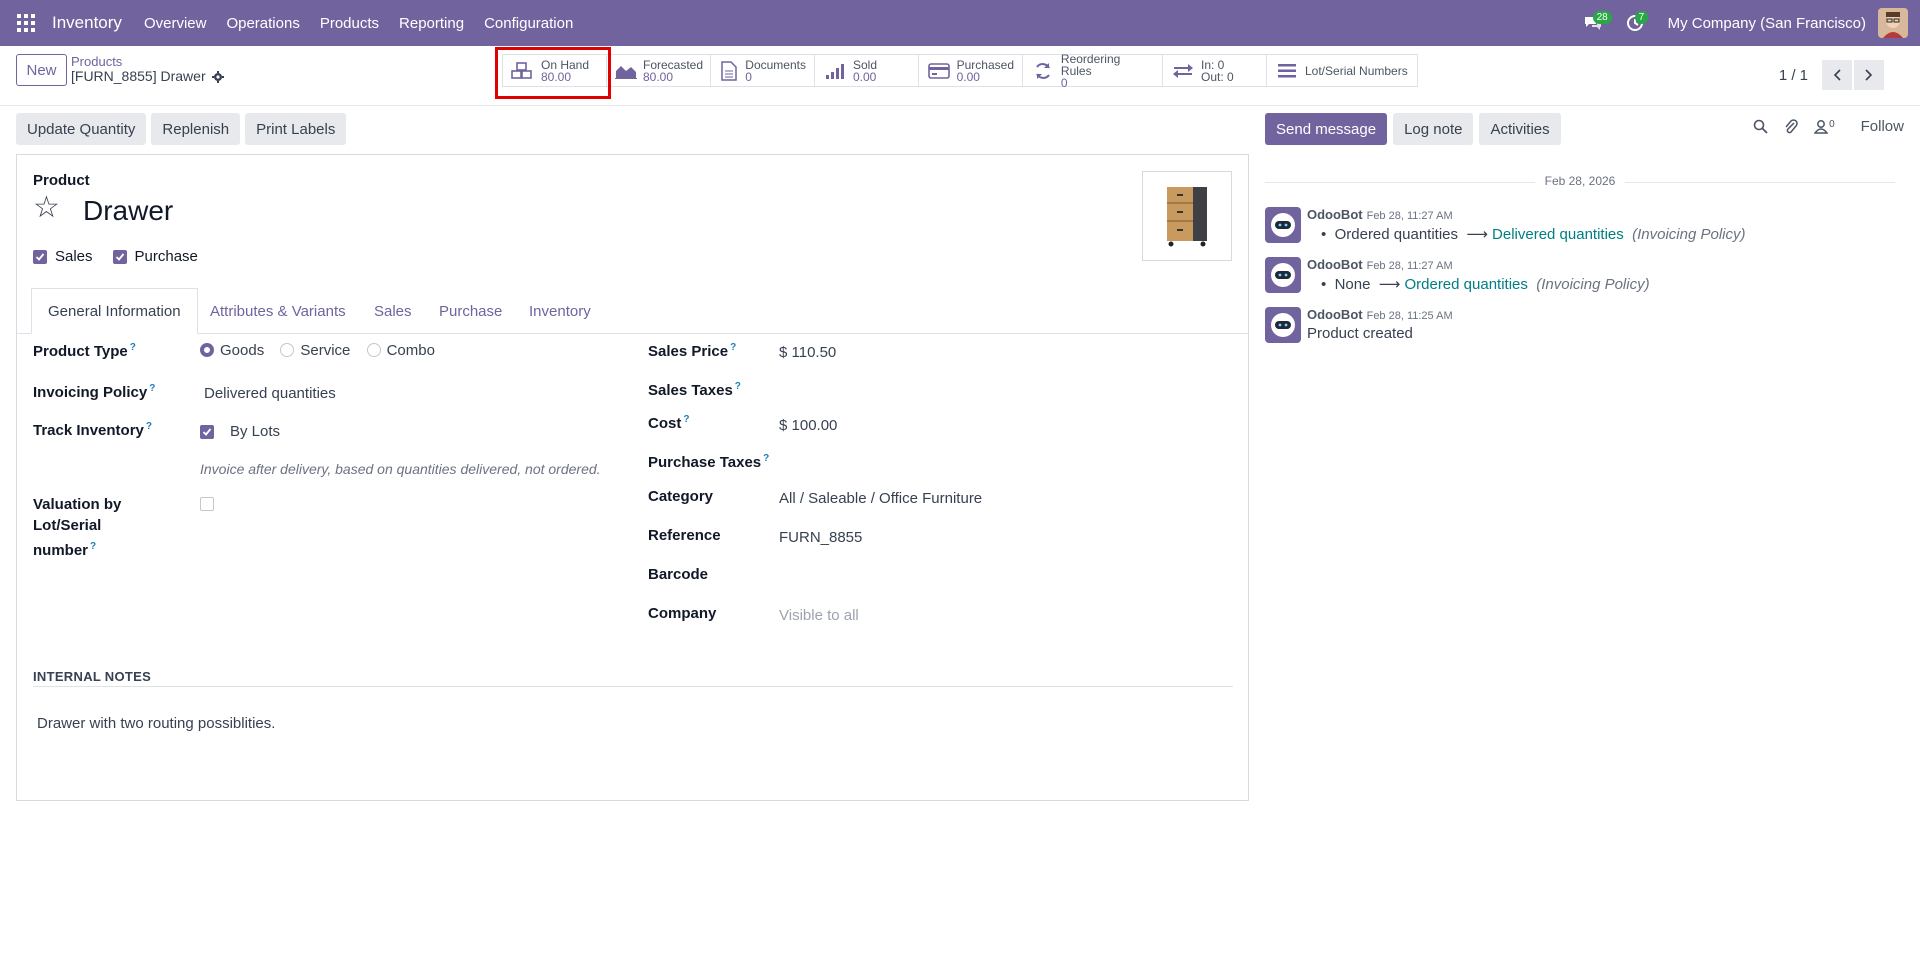 The width and height of the screenshot is (1920, 961). I want to click on message-body: Product created, so click(1360, 333).